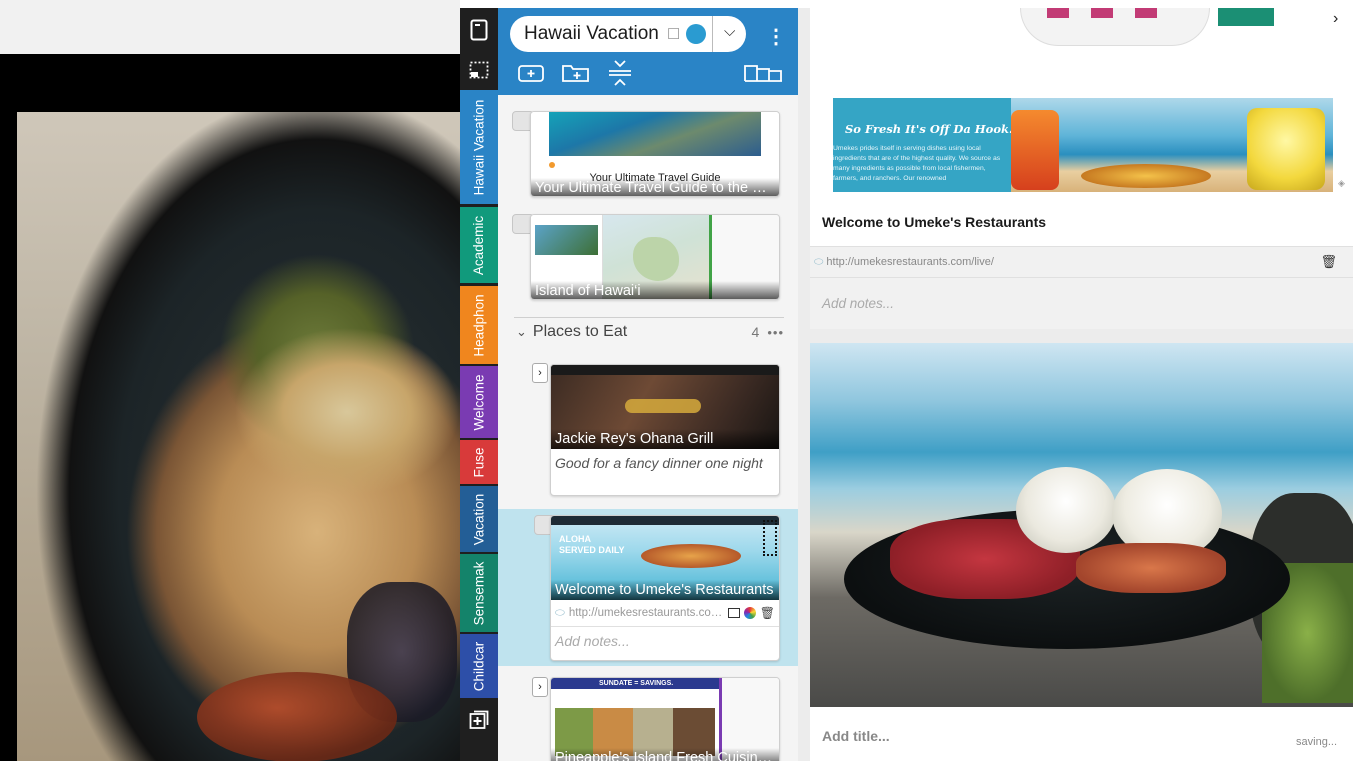 The image size is (1353, 761). Describe the element at coordinates (755, 332) in the screenshot. I see `group-count: 4` at that location.